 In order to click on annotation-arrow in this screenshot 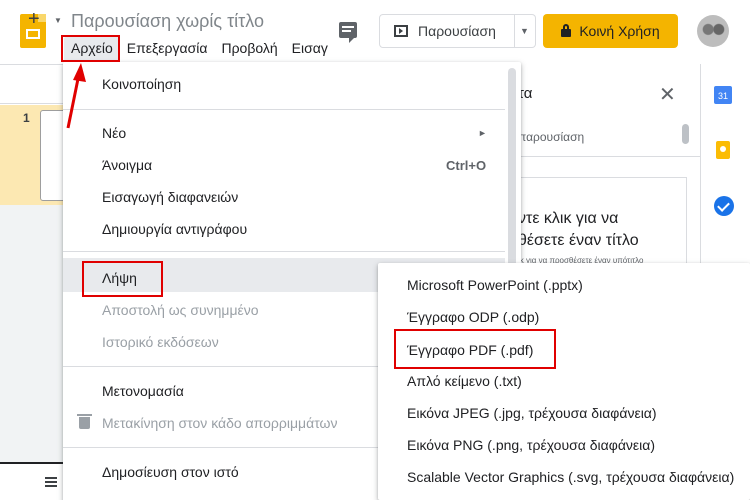, I will do `click(76, 96)`.